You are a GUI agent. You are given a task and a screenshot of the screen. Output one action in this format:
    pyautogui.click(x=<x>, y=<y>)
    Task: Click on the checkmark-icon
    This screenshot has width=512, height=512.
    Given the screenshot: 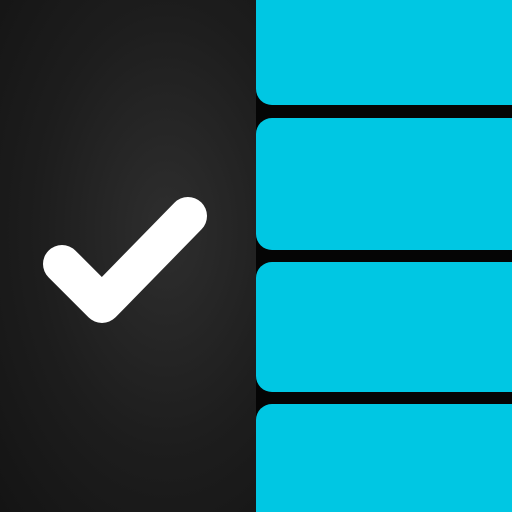 What is the action you would take?
    pyautogui.click(x=125, y=260)
    